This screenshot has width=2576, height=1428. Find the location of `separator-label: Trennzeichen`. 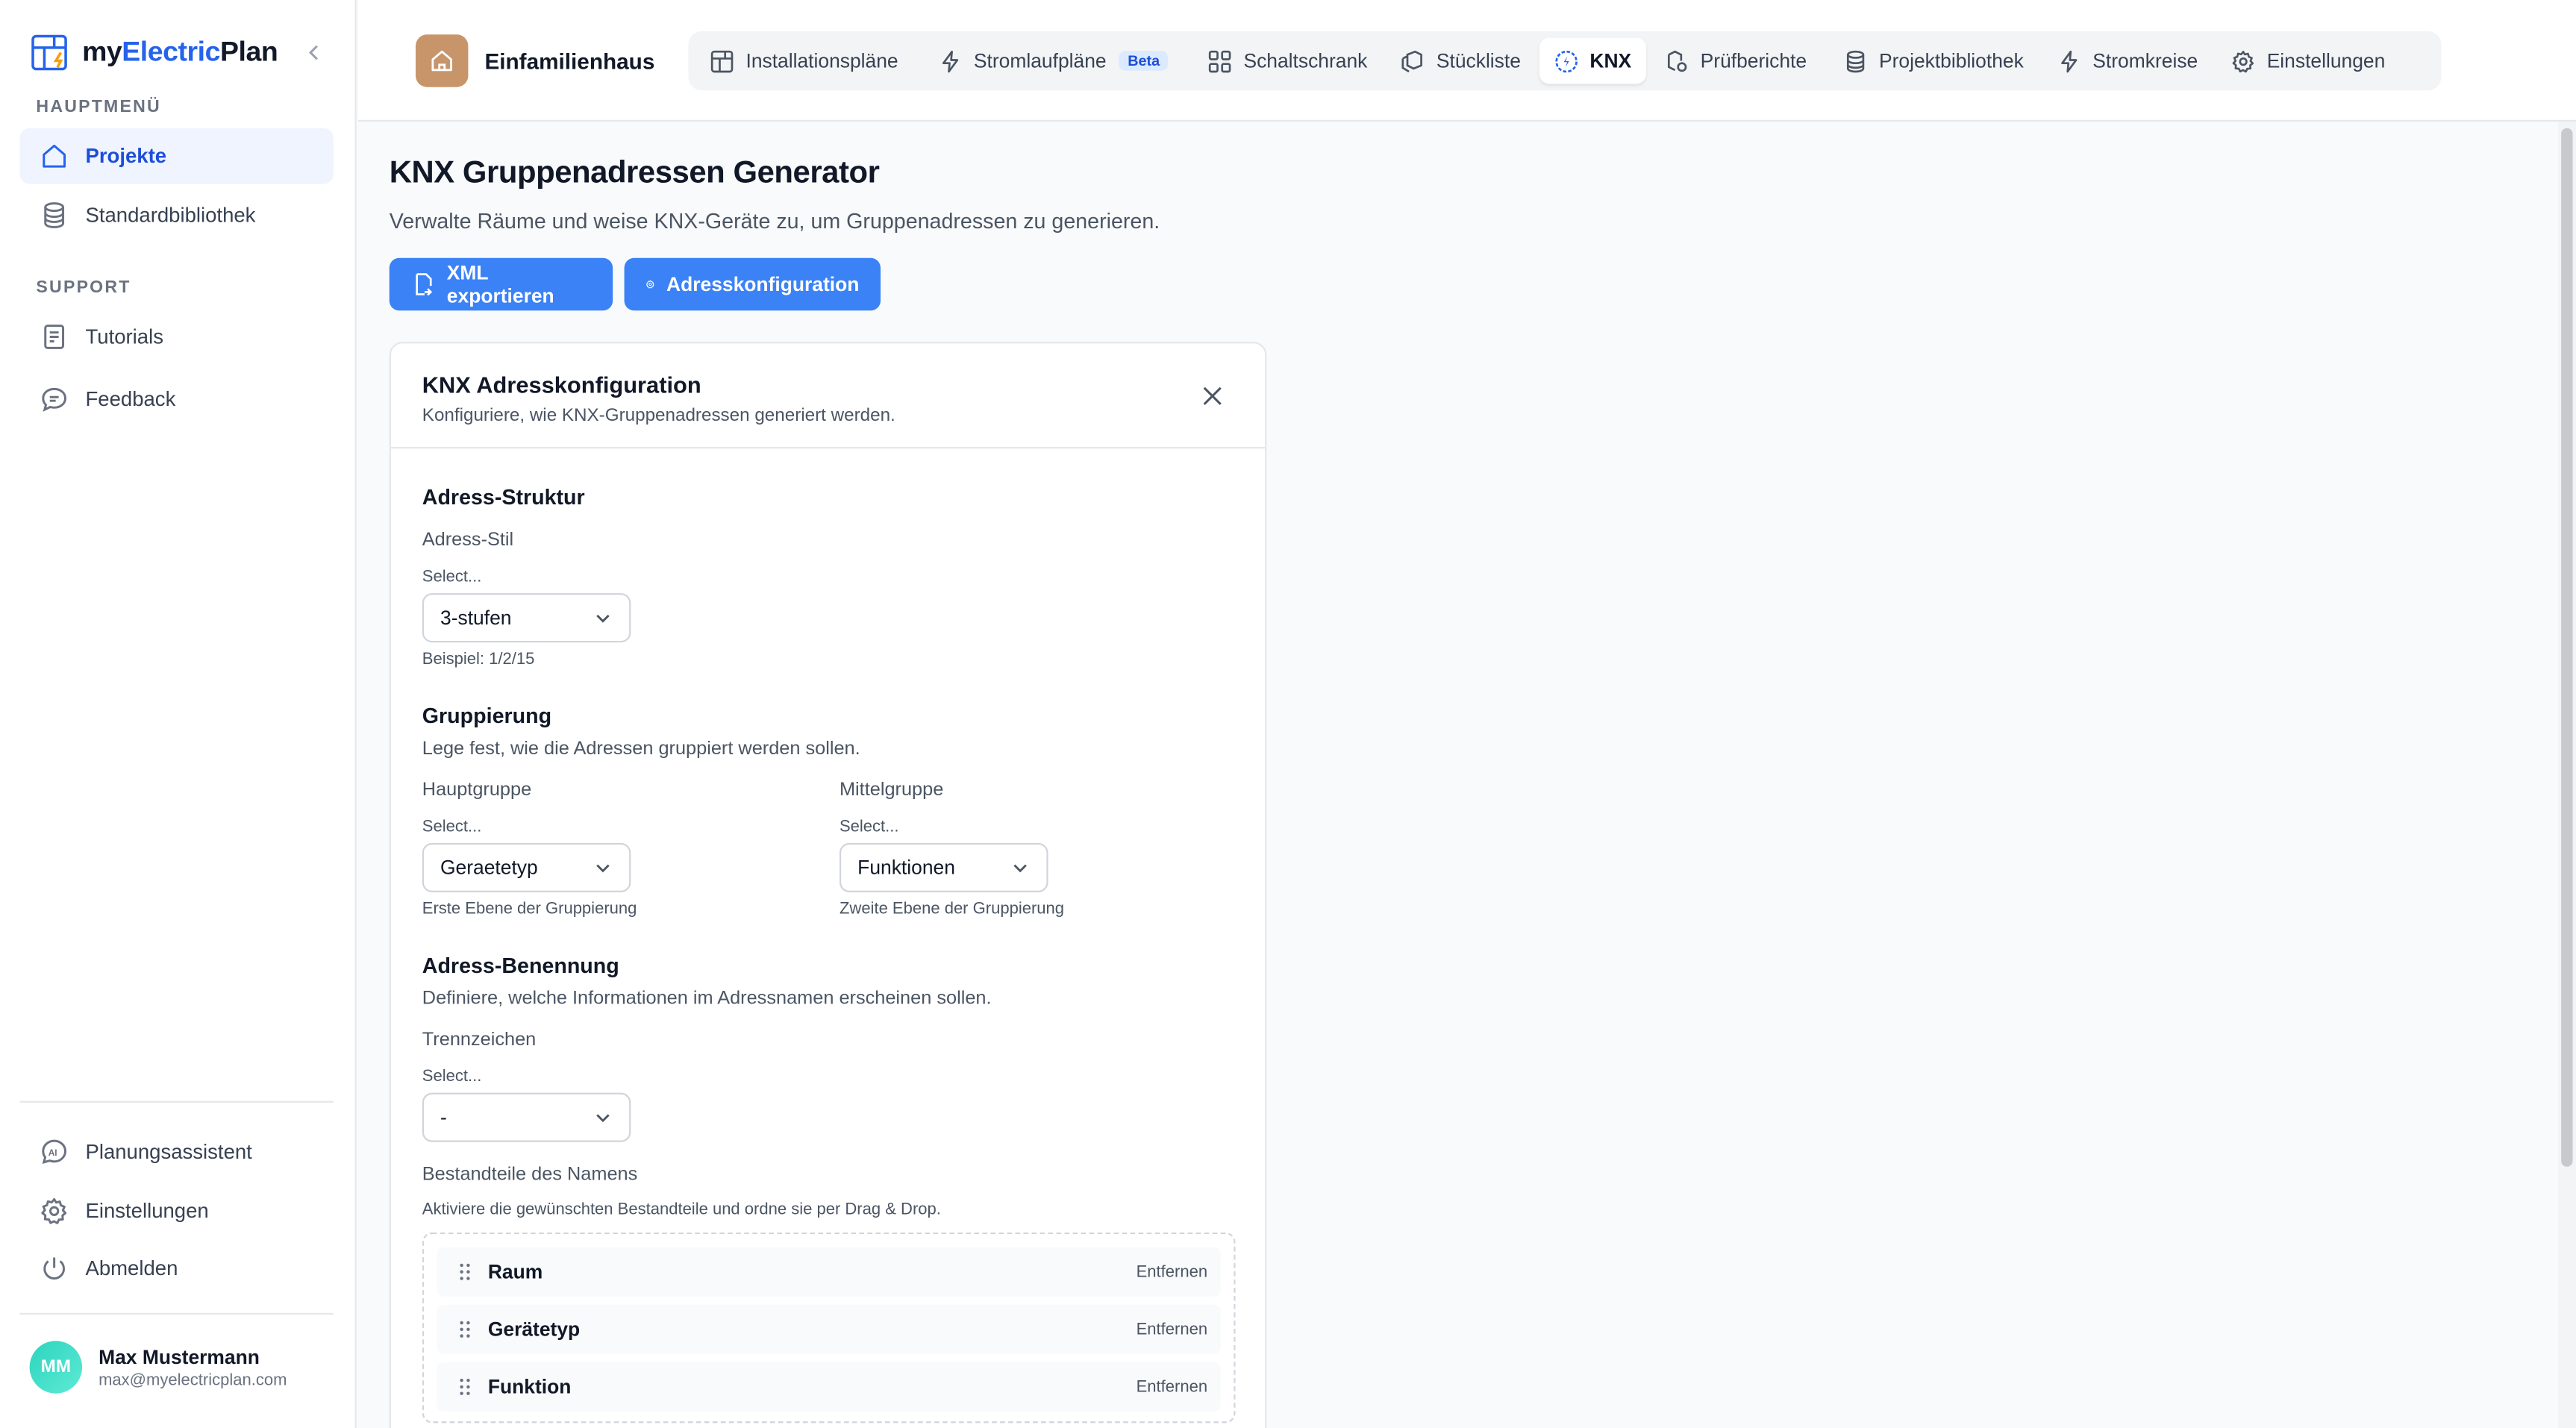

separator-label: Trennzeichen is located at coordinates (479, 1040).